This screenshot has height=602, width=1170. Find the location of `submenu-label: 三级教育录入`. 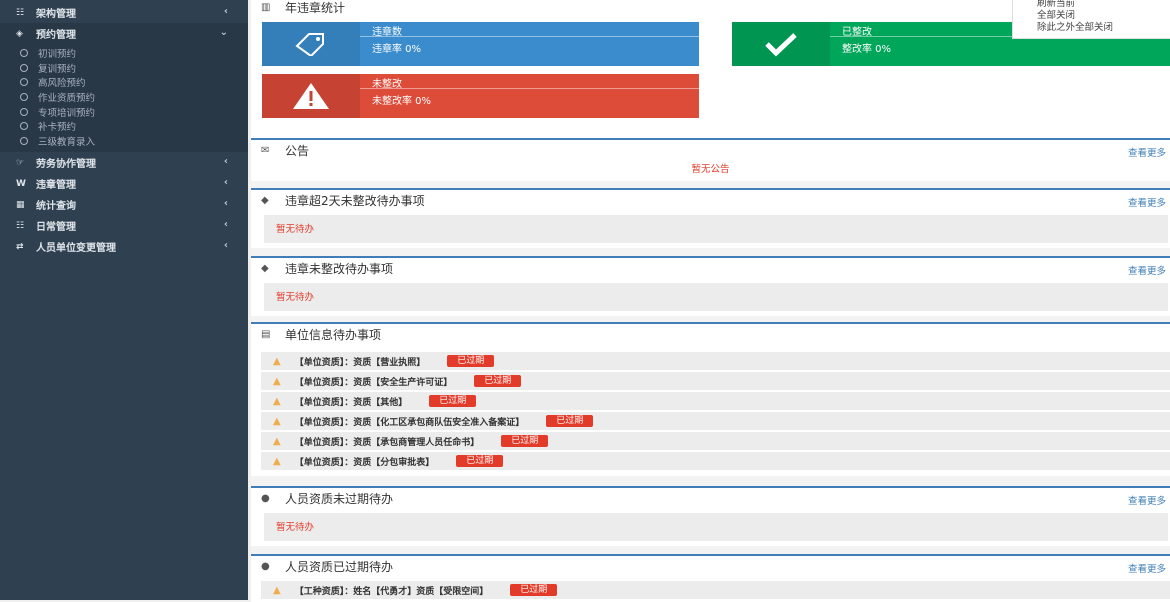

submenu-label: 三级教育录入 is located at coordinates (67, 142).